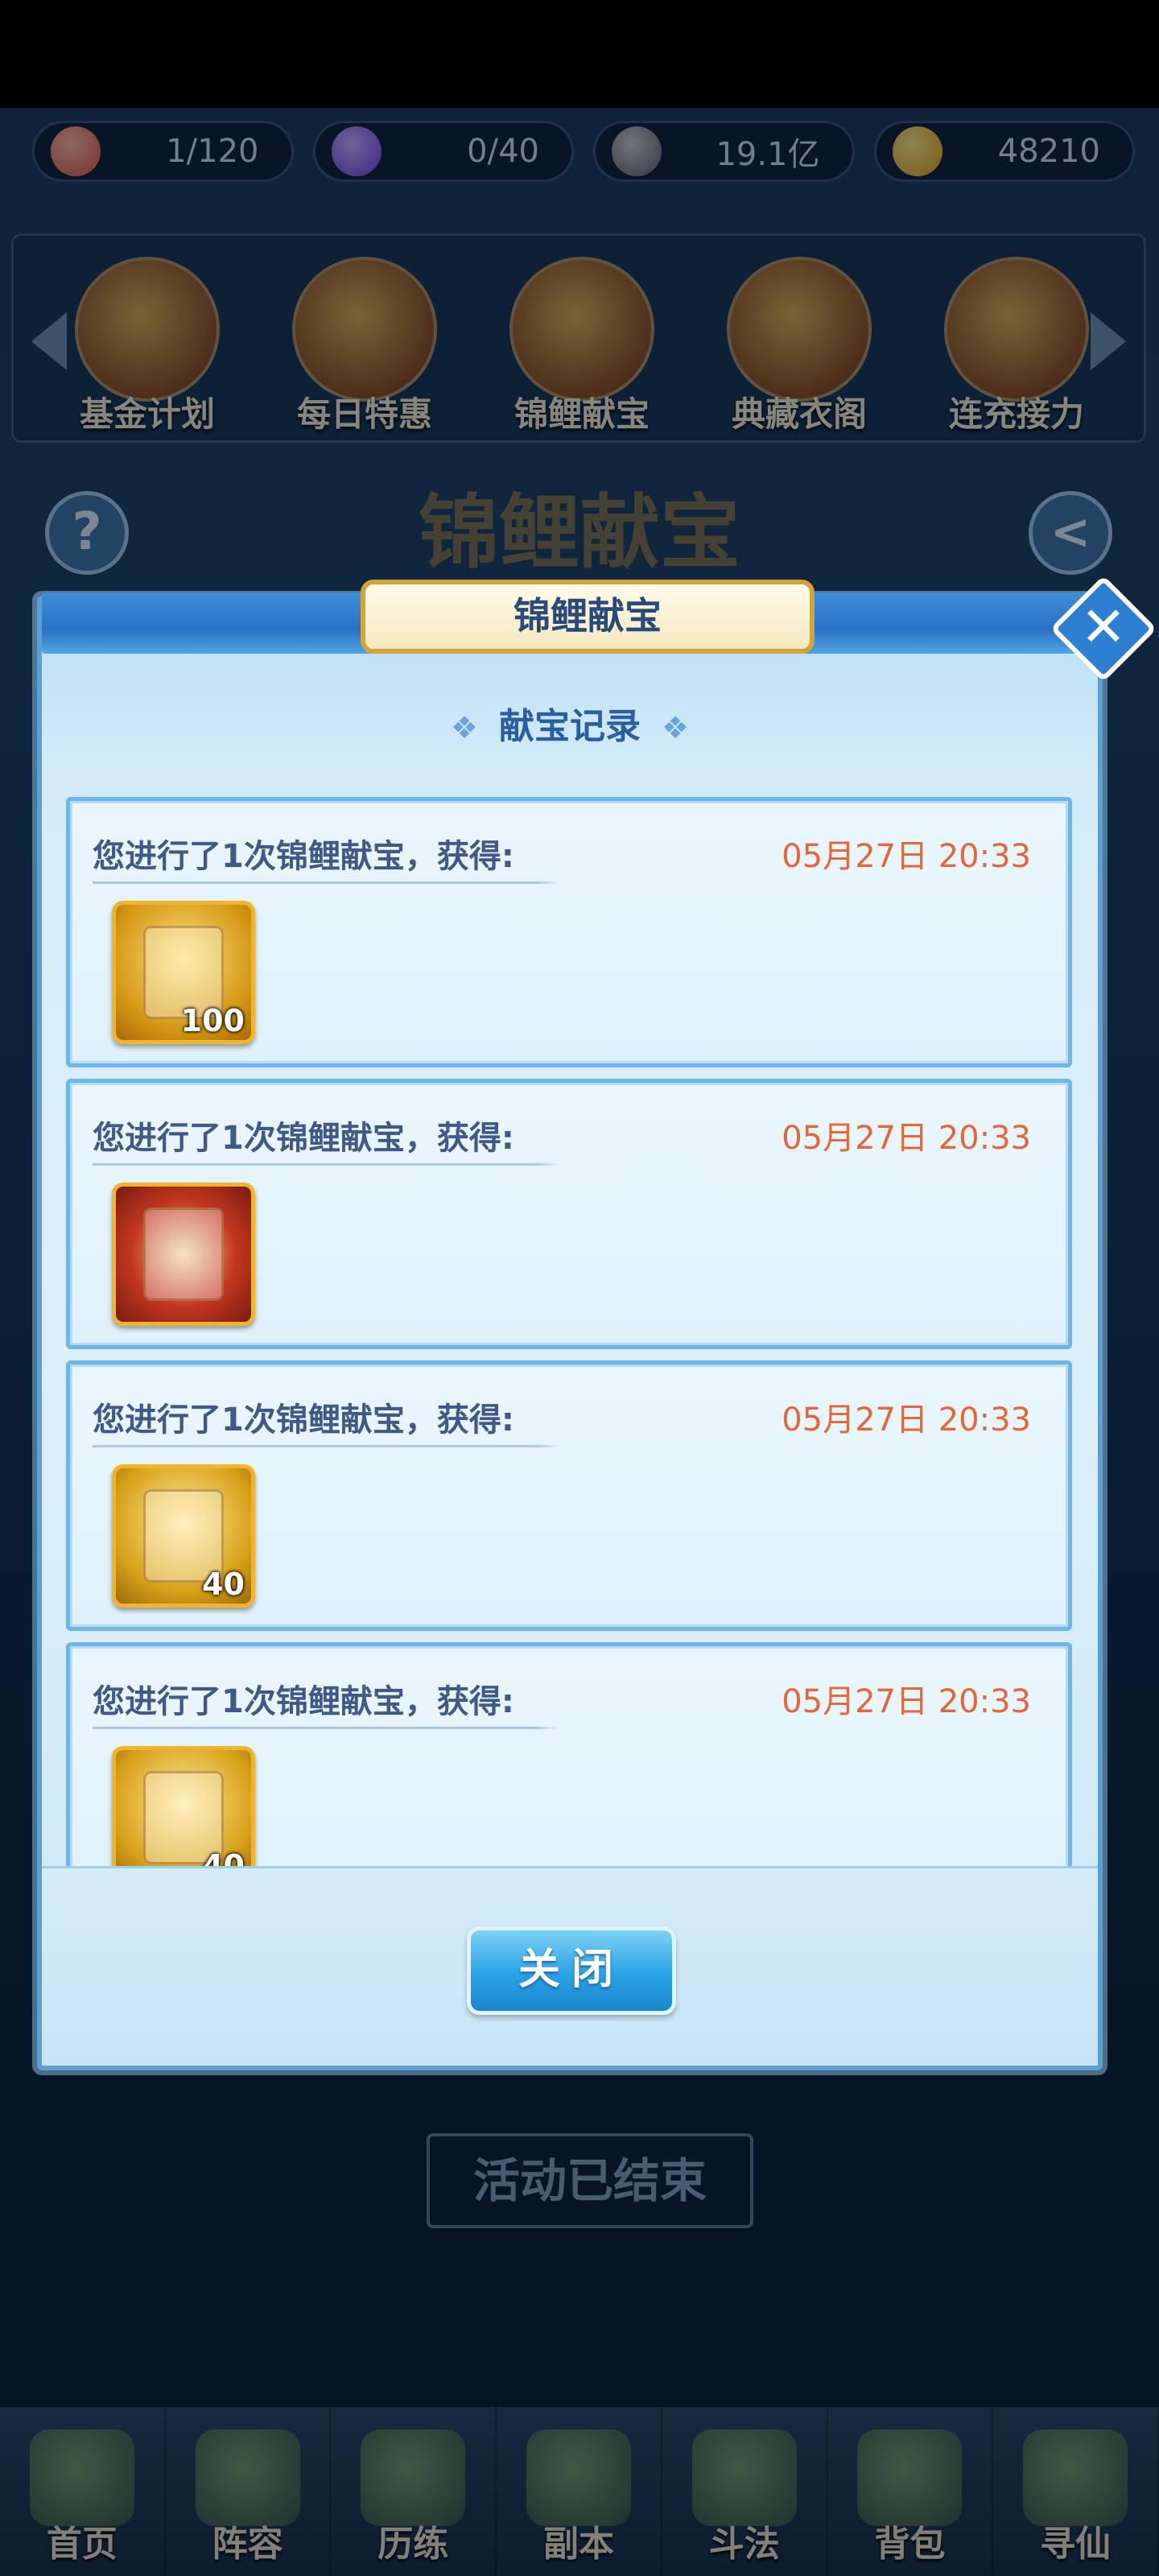  I want to click on hero-card-item-icon: 100, so click(183, 972).